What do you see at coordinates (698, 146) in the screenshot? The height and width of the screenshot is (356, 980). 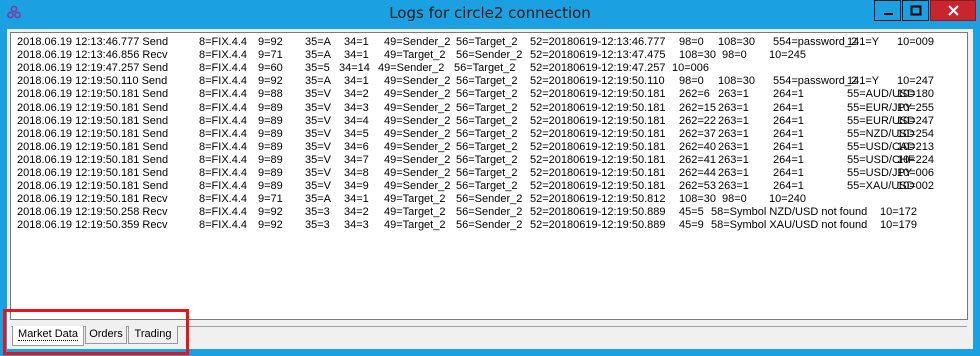 I see `log-field: 262=40` at bounding box center [698, 146].